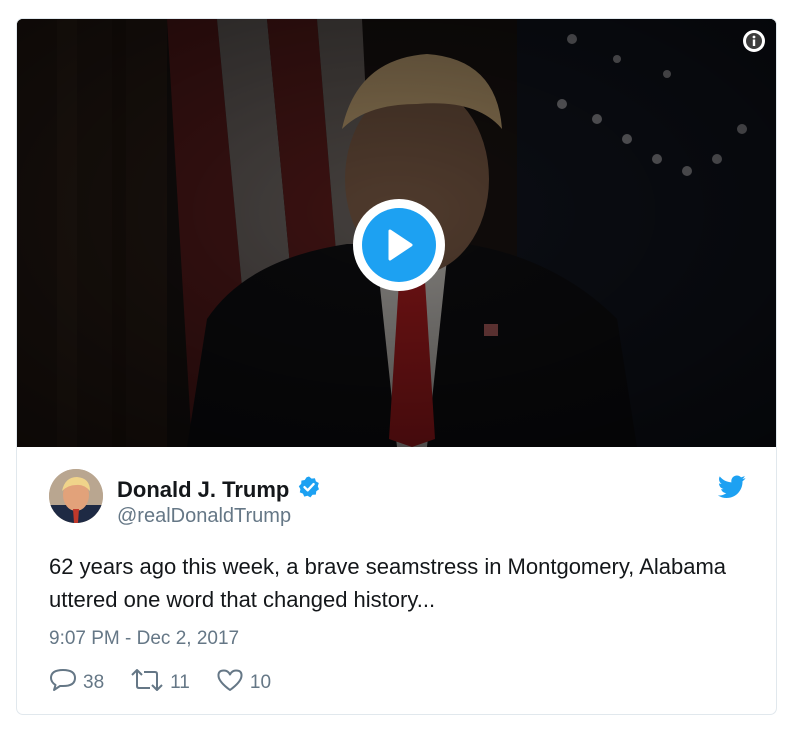 This screenshot has height=735, width=799. What do you see at coordinates (180, 682) in the screenshot?
I see `retweet-count: 11` at bounding box center [180, 682].